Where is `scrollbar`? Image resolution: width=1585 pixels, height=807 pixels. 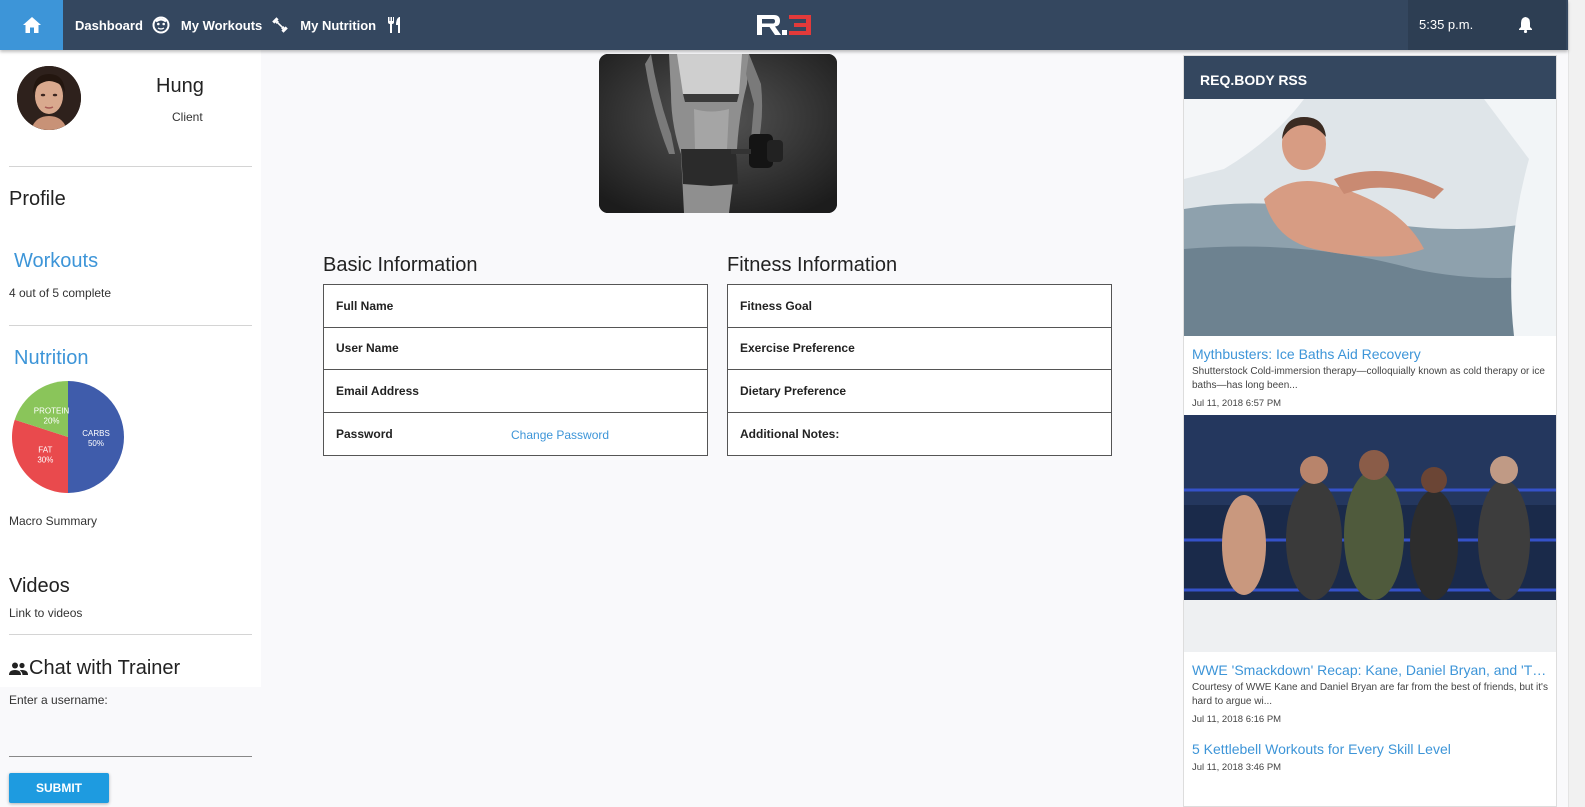
scrollbar is located at coordinates (1576, 403).